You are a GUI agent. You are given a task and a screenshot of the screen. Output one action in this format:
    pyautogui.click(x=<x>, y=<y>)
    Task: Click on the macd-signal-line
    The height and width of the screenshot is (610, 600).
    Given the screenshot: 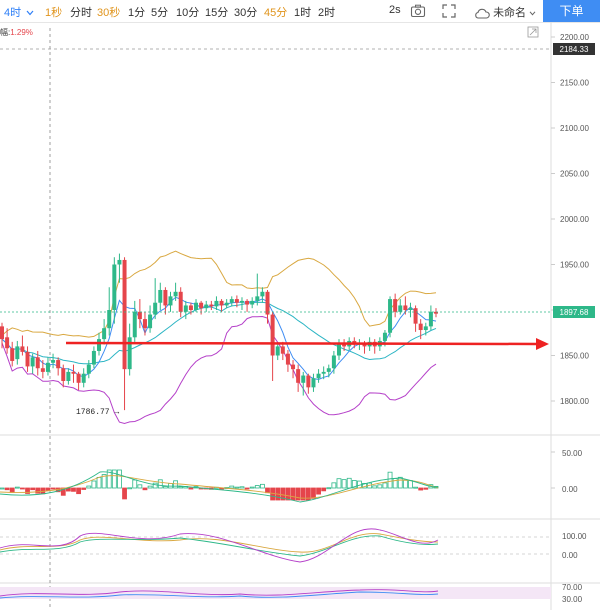 What is the action you would take?
    pyautogui.click(x=219, y=487)
    